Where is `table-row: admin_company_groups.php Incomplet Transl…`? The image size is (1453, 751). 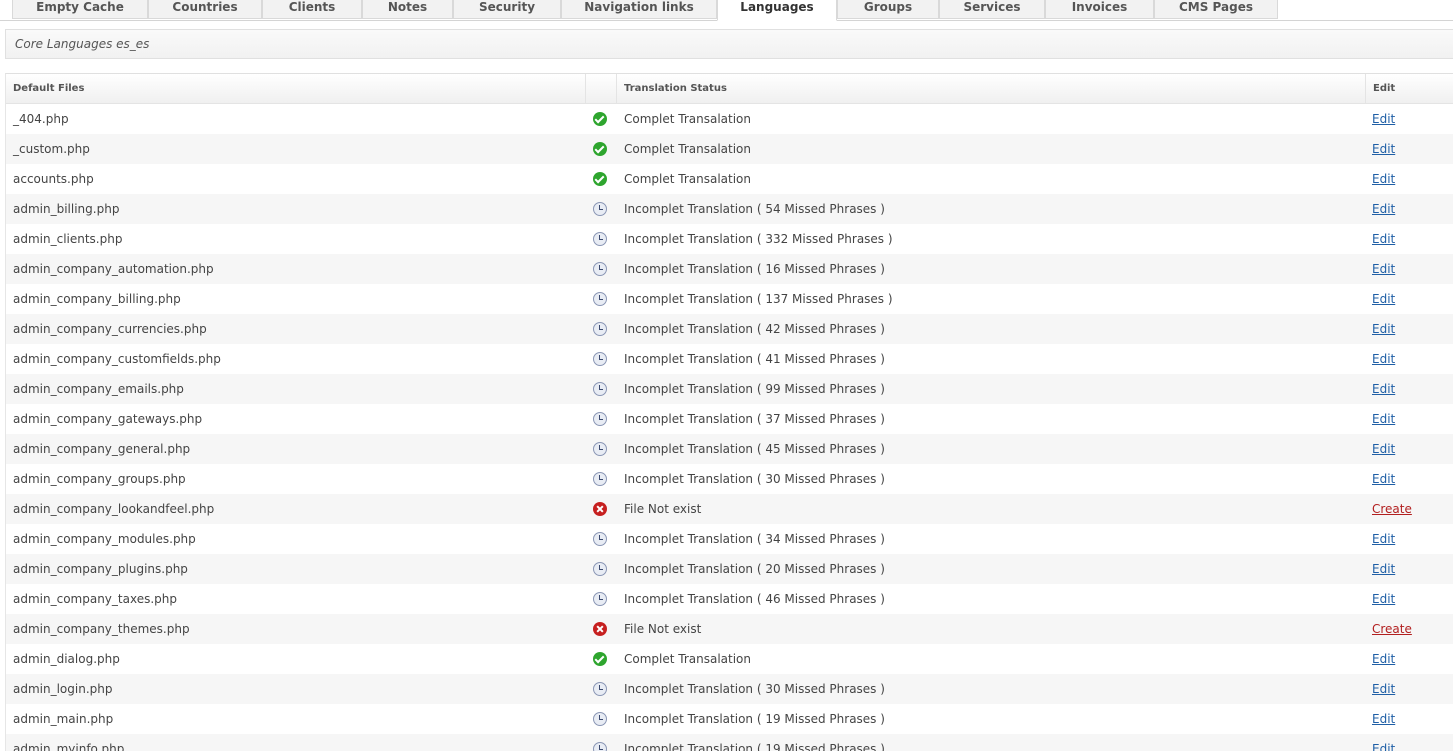 table-row: admin_company_groups.php Incomplet Transl… is located at coordinates (729, 479).